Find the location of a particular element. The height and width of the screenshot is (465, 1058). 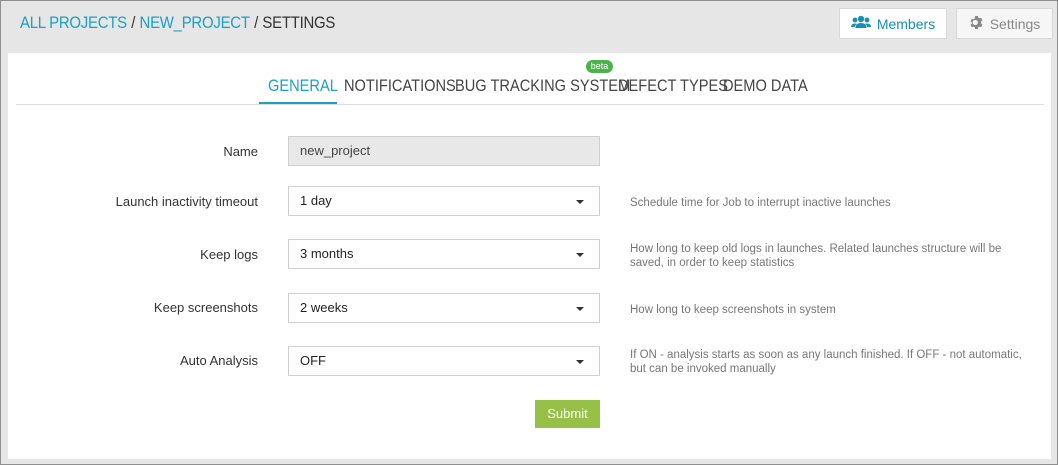

submit-button: Submit is located at coordinates (567, 414).